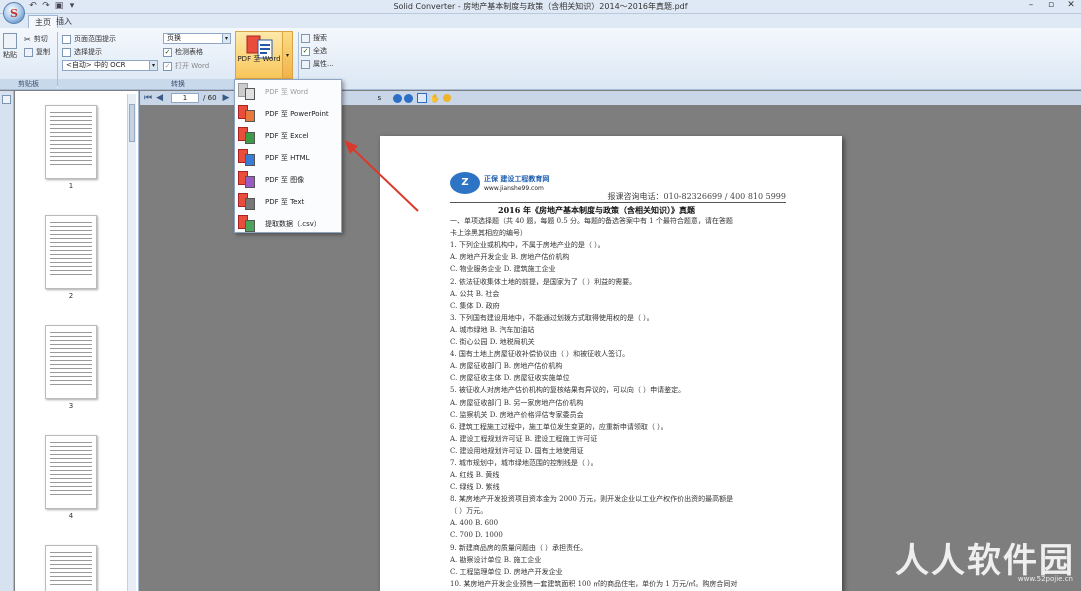  I want to click on pdf-to-powerpoint-icon, so click(247, 113).